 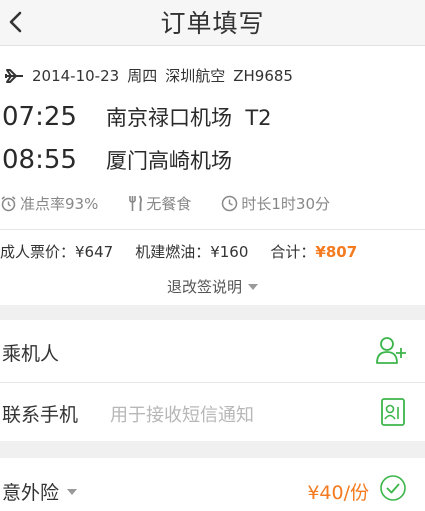 I want to click on contacts-button, so click(x=393, y=412).